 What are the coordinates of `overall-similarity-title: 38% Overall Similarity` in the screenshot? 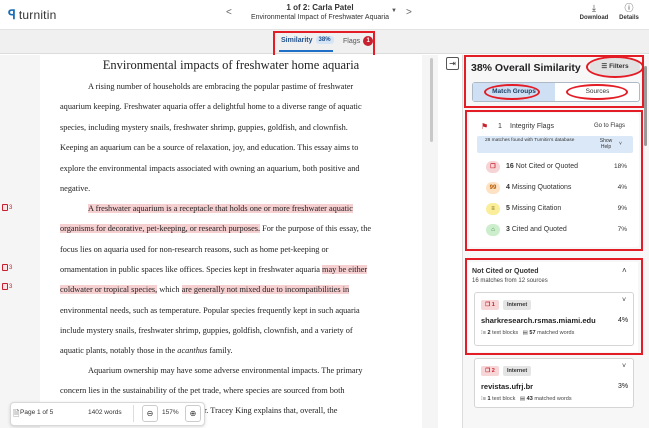 It's located at (526, 68).